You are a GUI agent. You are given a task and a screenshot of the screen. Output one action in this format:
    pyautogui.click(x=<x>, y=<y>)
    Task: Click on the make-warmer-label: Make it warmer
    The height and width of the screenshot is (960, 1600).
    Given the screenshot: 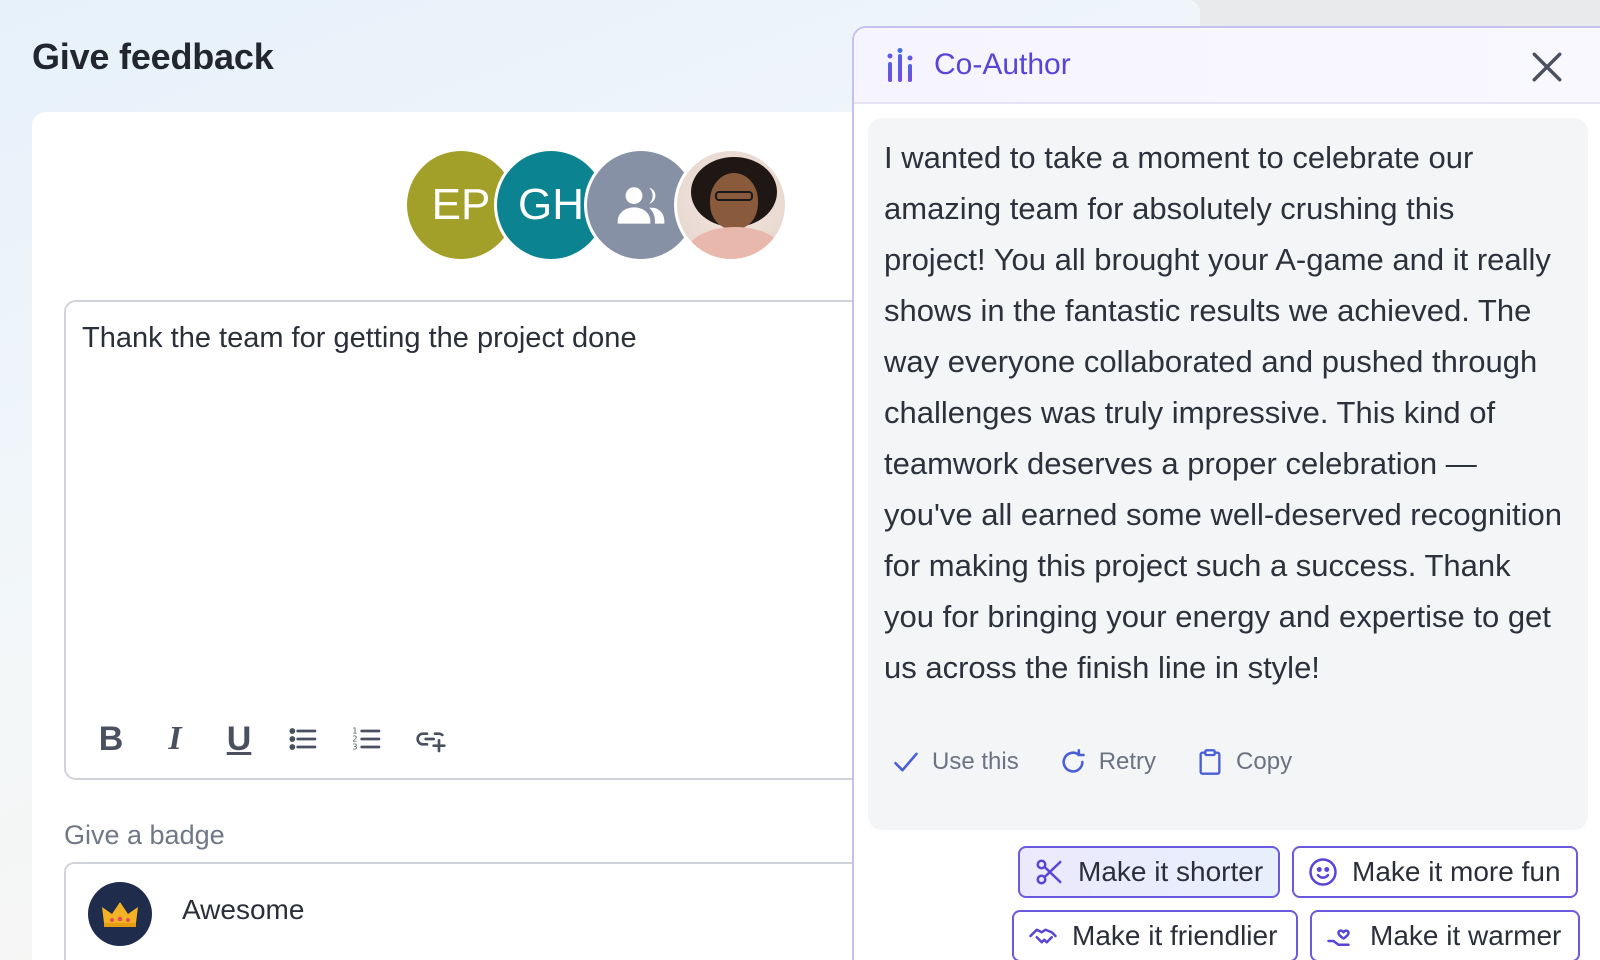 What is the action you would take?
    pyautogui.click(x=1466, y=935)
    